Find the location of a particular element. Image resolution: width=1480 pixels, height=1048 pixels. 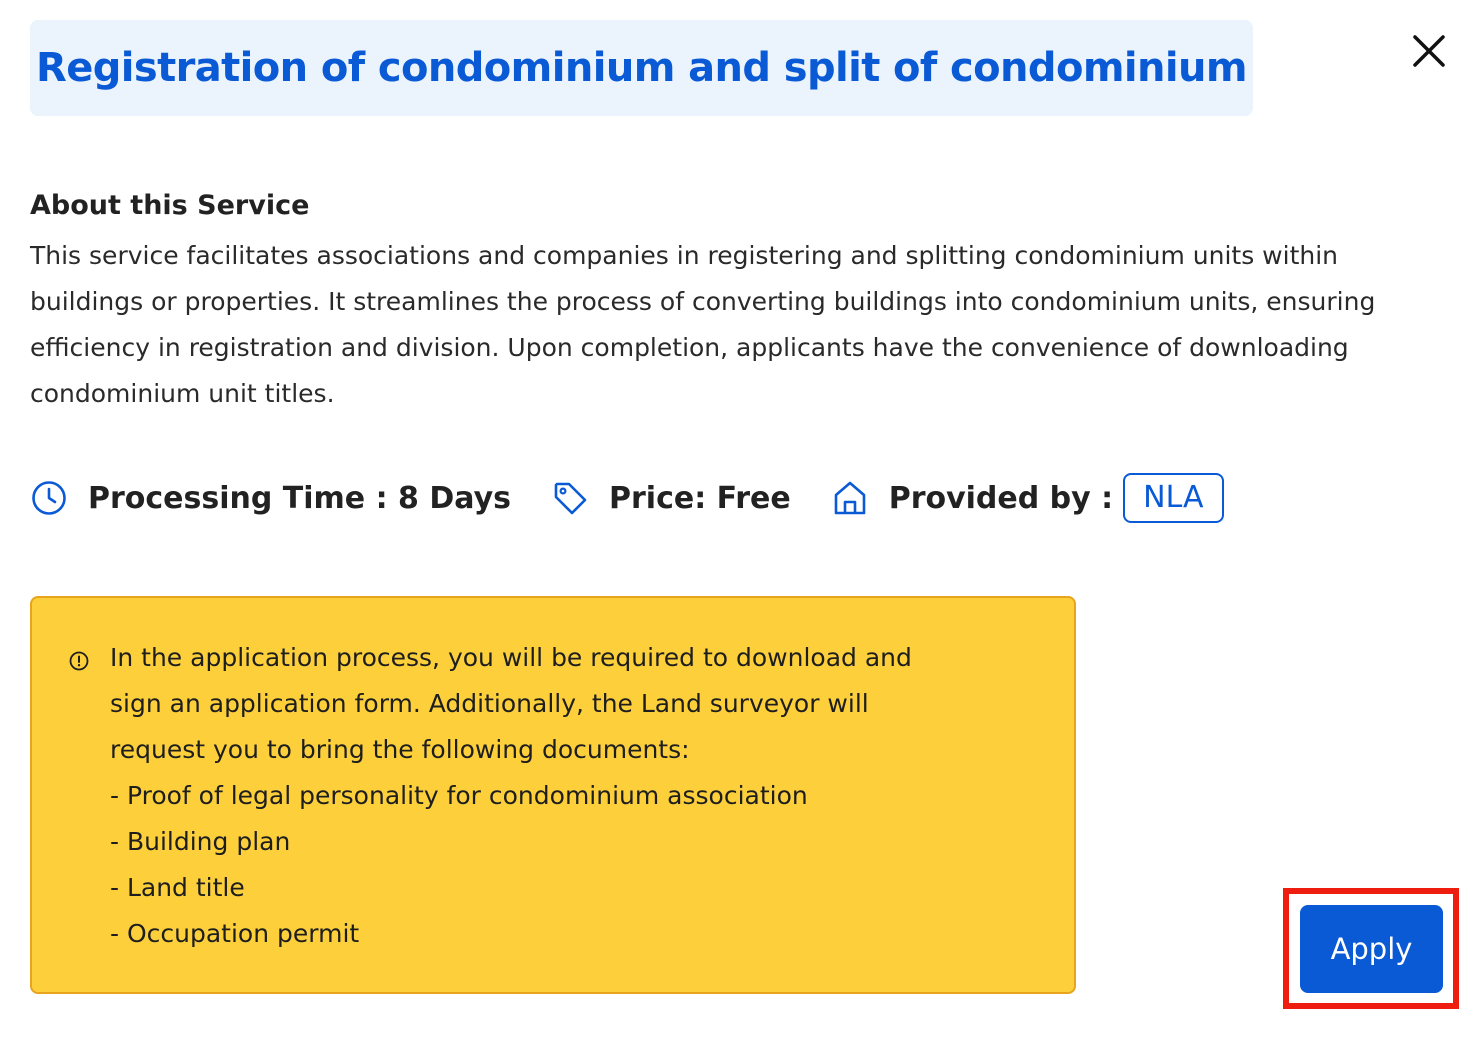

price: Price: Free is located at coordinates (700, 498).